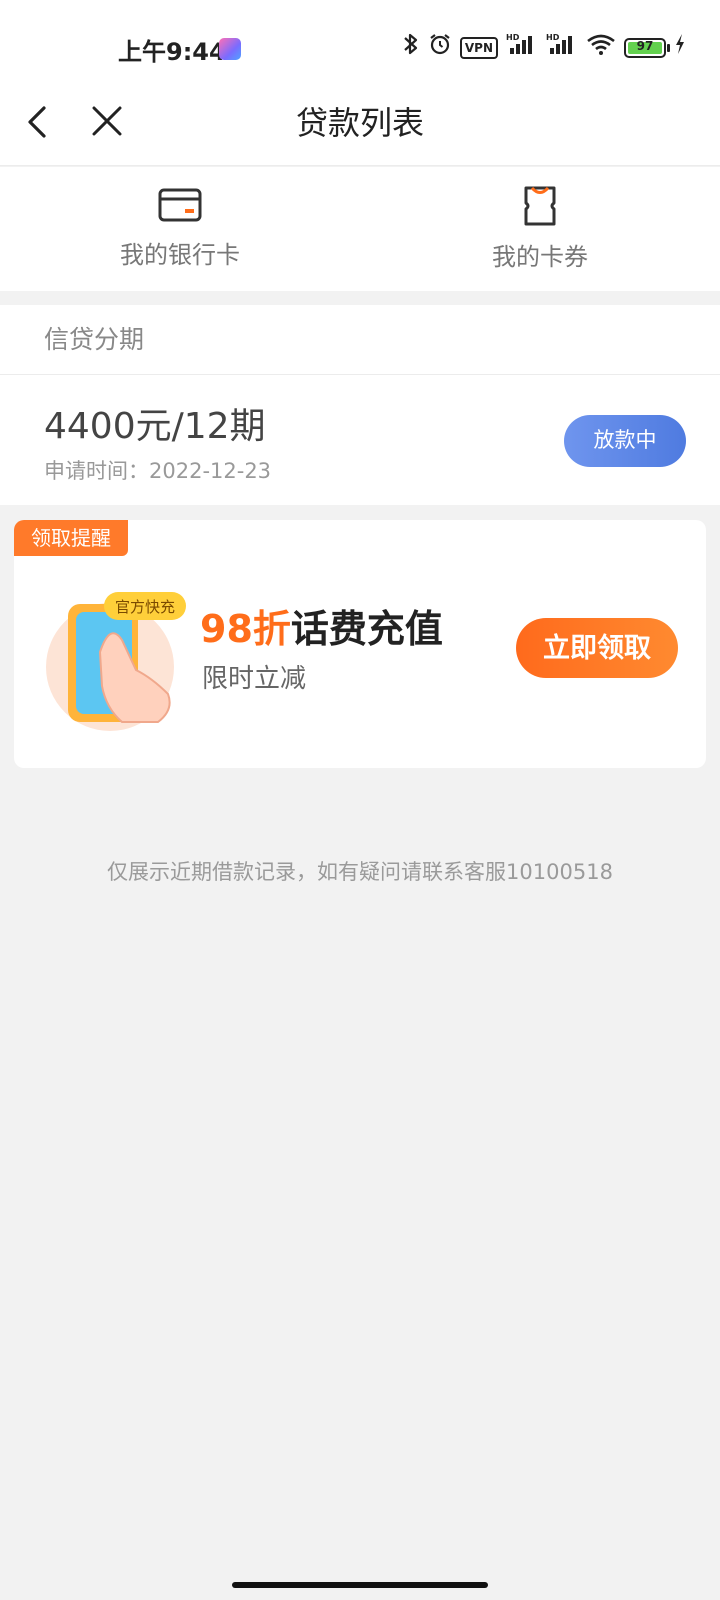 Image resolution: width=720 pixels, height=1600 pixels. I want to click on status-icons: VPN HD HD 97, so click(544, 48).